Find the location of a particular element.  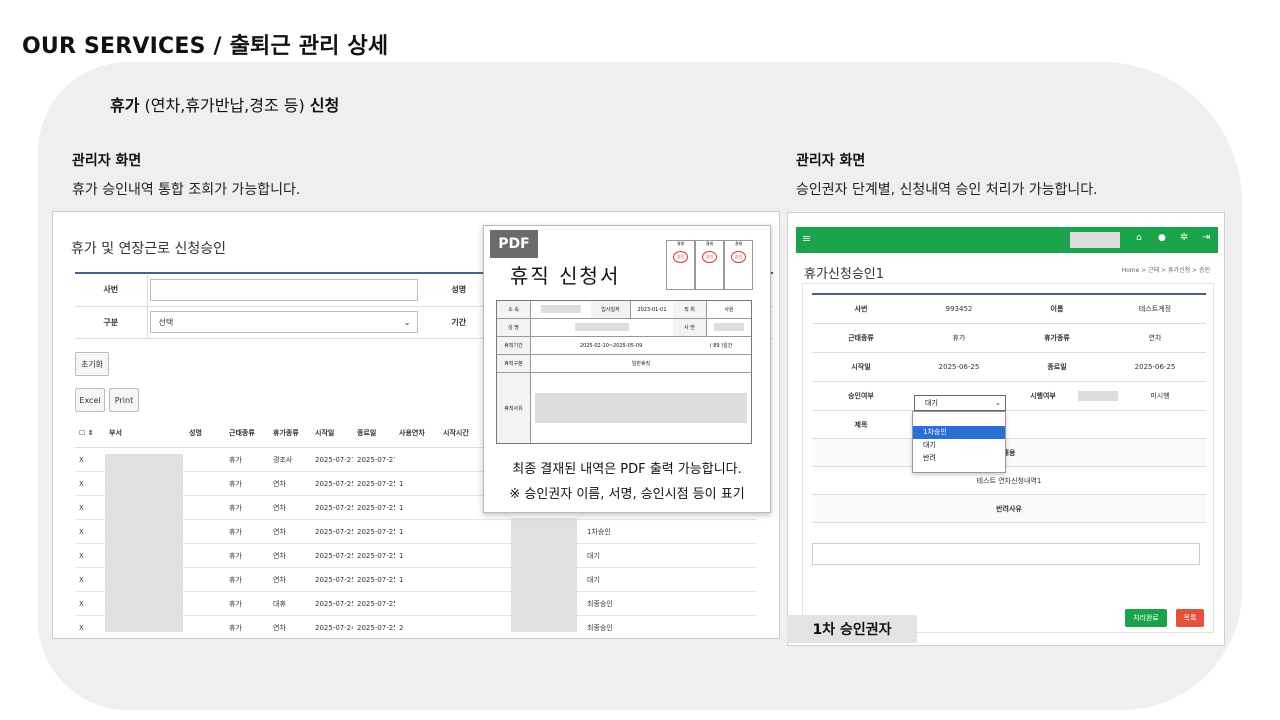

pdf-row: 성 명 사 번 is located at coordinates (624, 328).